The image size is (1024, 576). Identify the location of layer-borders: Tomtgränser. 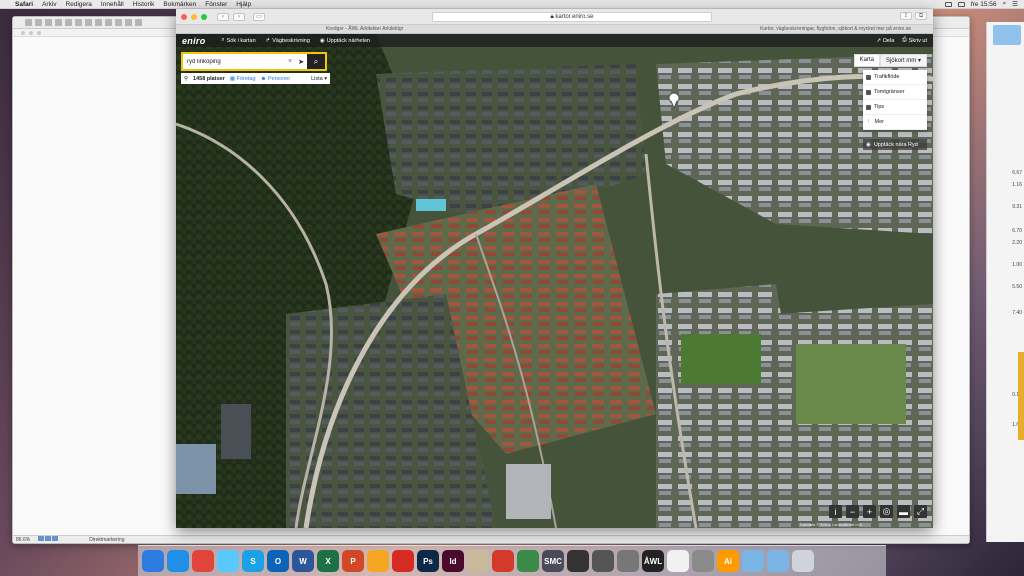
(895, 92).